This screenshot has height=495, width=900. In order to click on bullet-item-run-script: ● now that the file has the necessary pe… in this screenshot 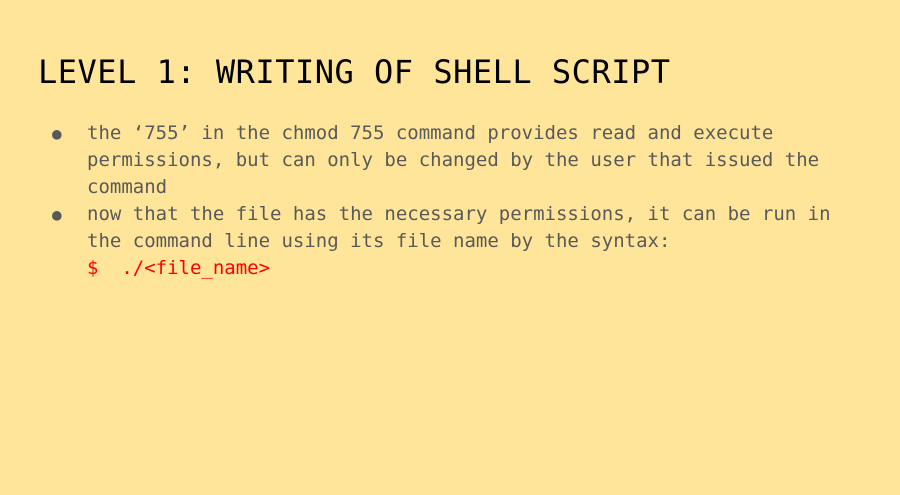, I will do `click(455, 241)`.